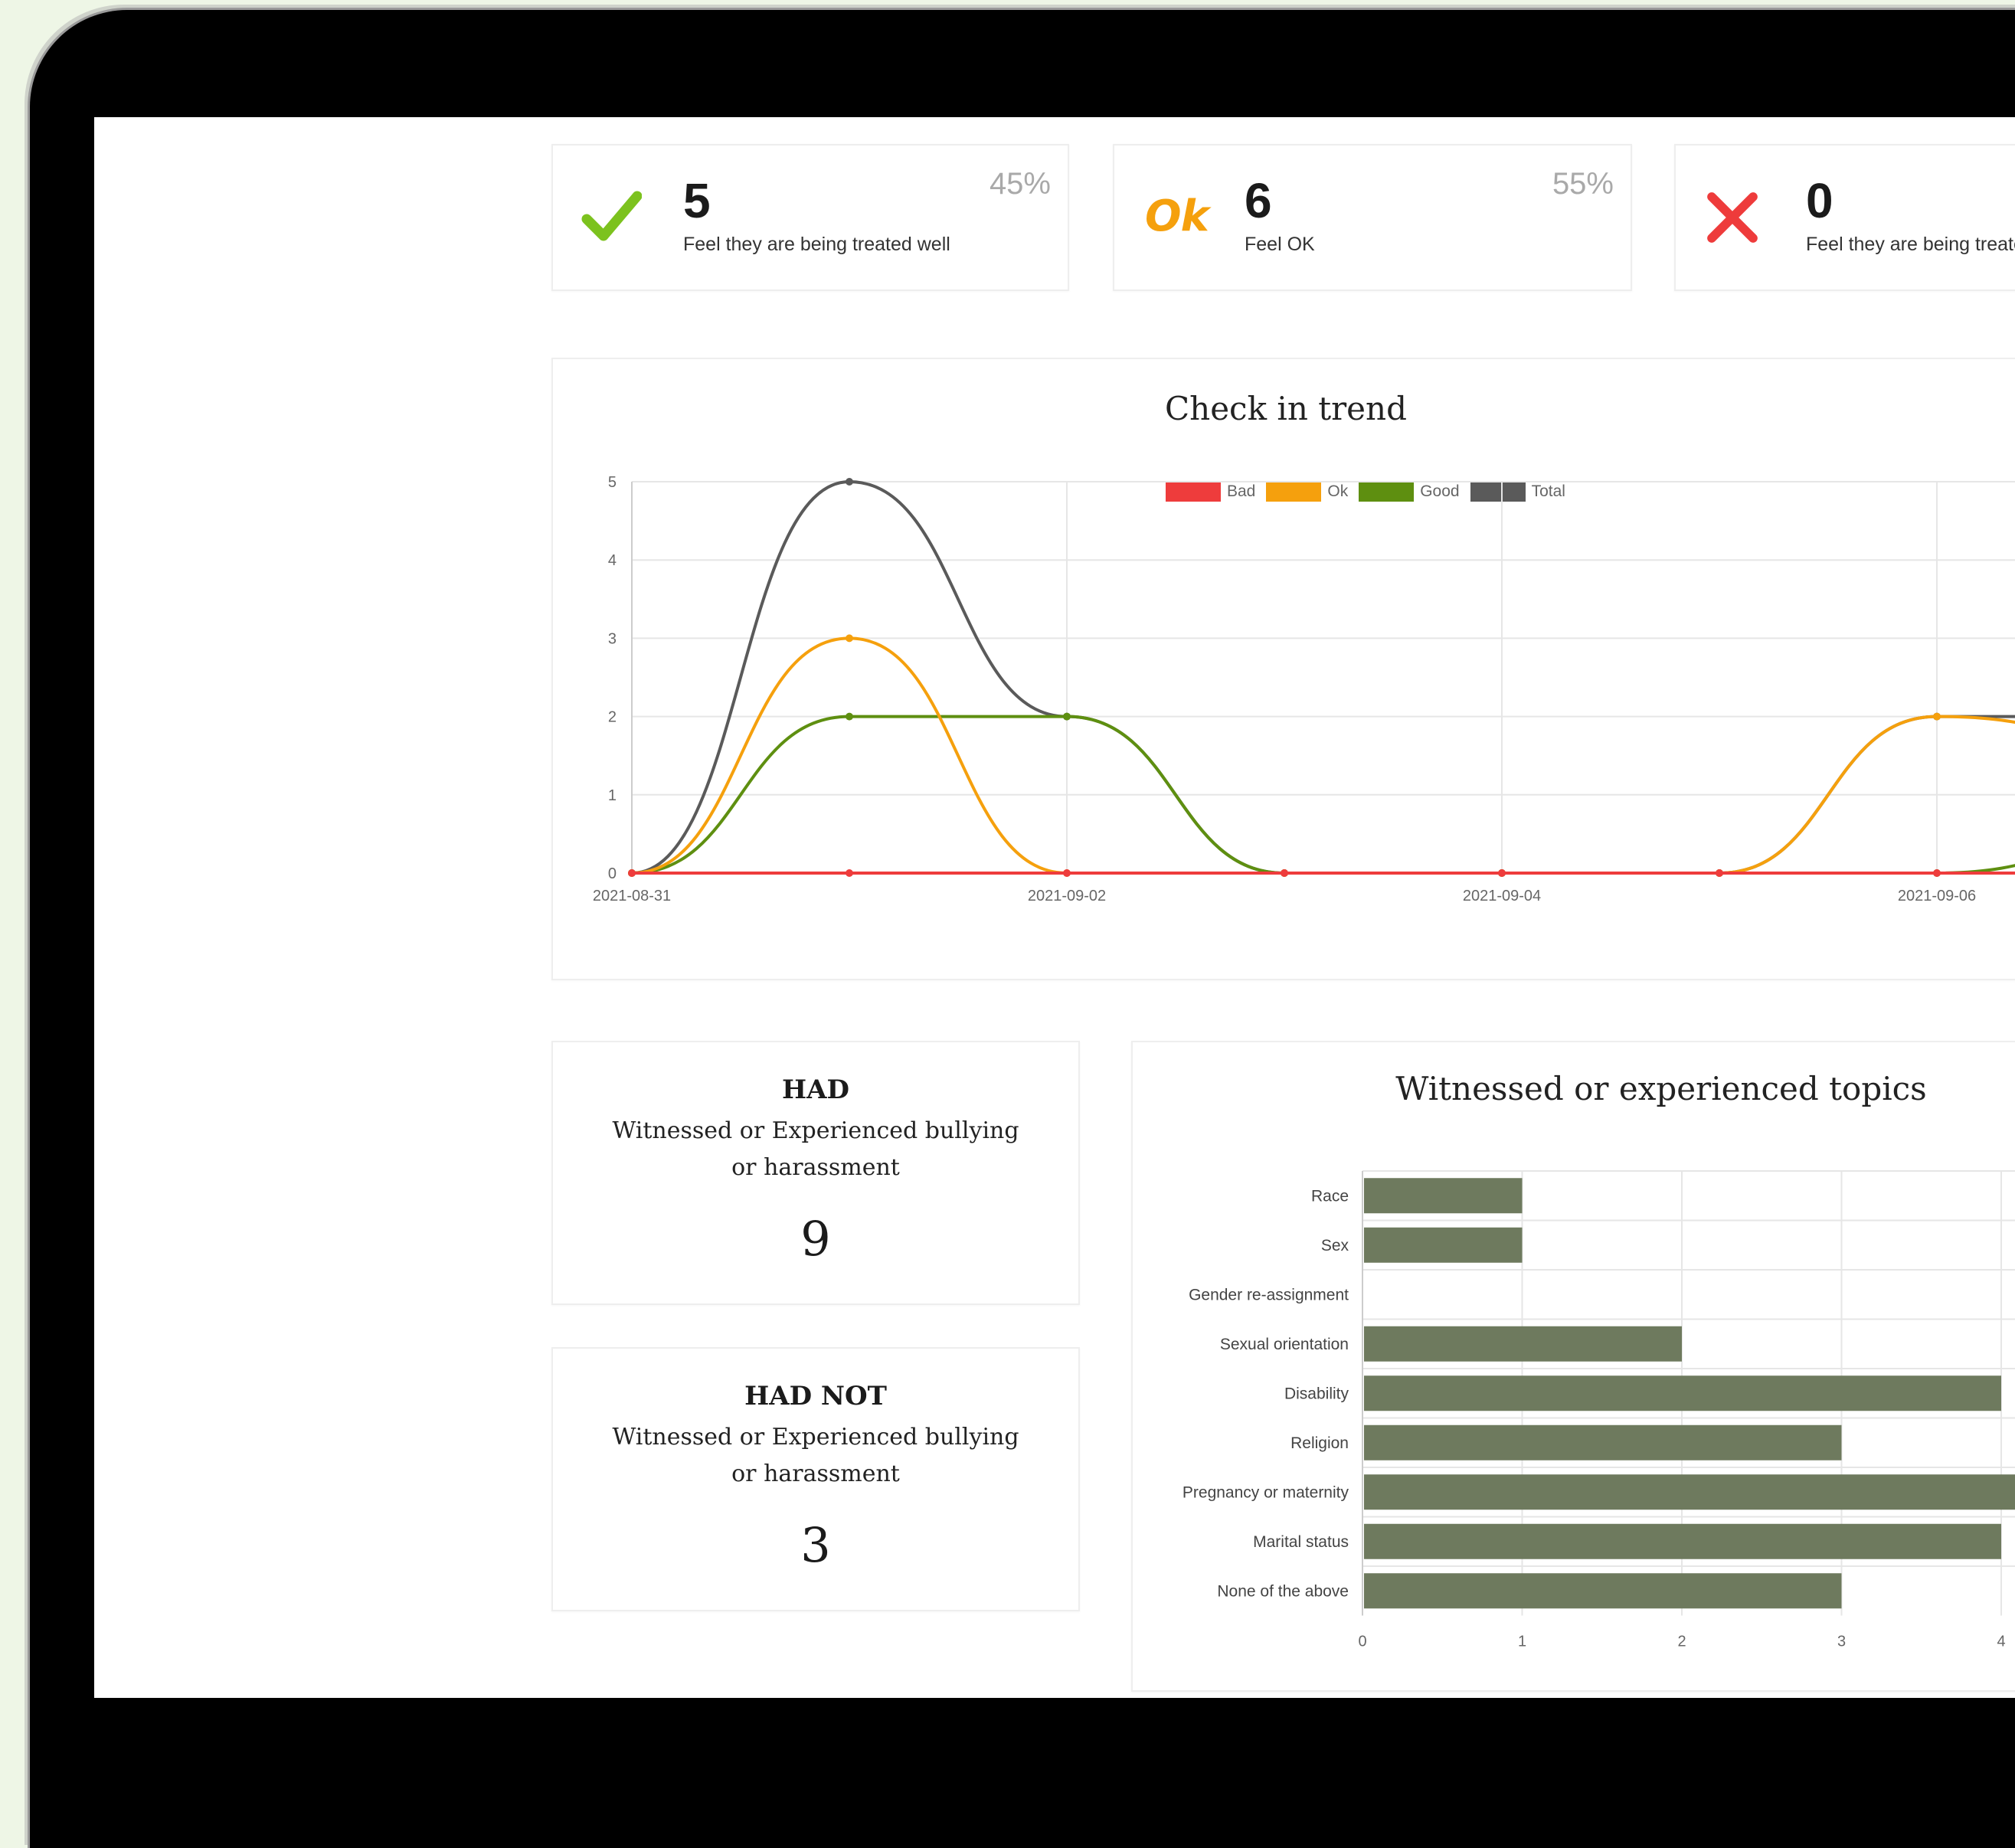 The height and width of the screenshot is (1848, 2015). I want to click on category-label: Religion, so click(1319, 1443).